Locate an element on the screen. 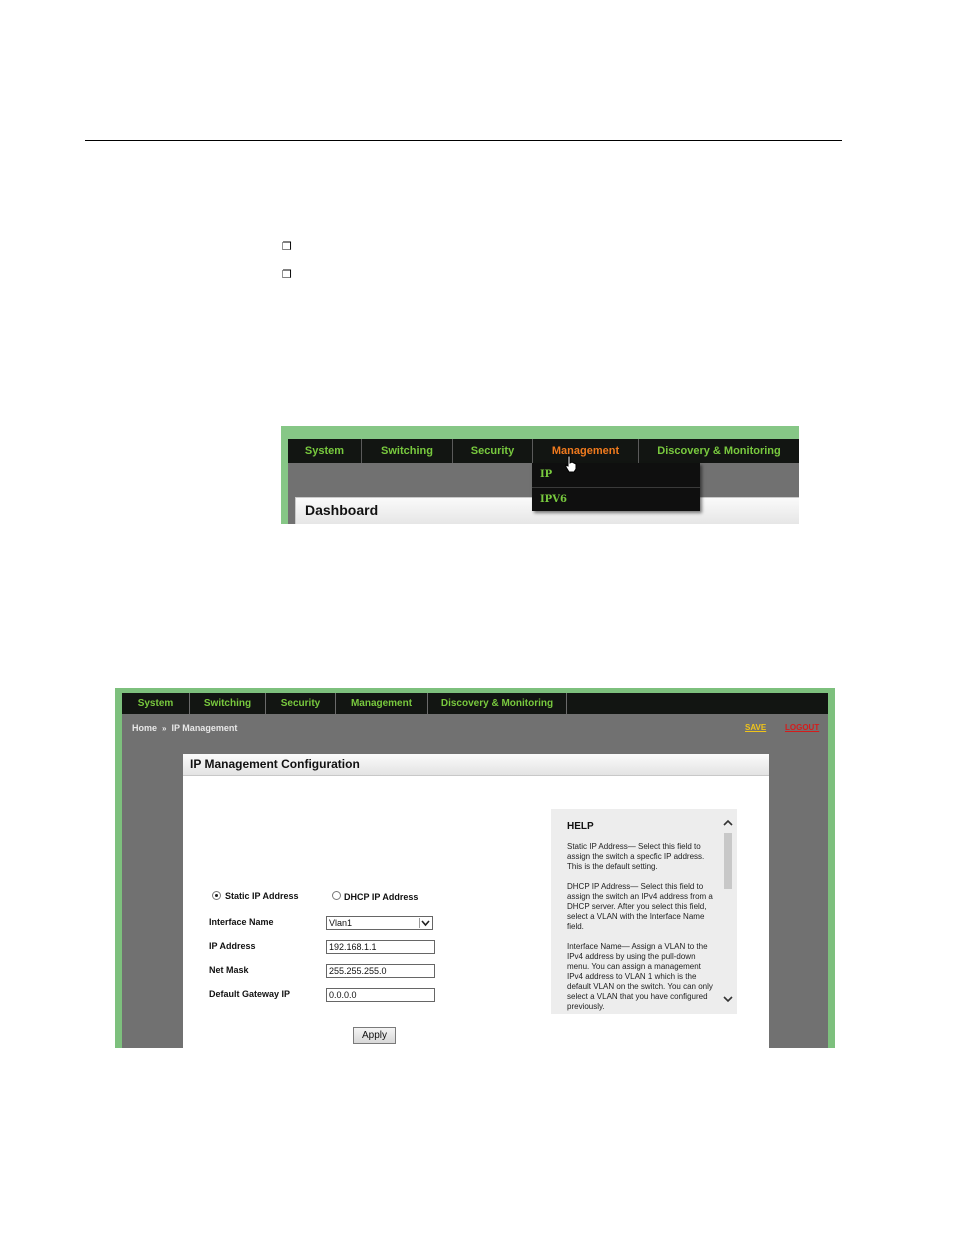  chevron-up-icon is located at coordinates (728, 823).